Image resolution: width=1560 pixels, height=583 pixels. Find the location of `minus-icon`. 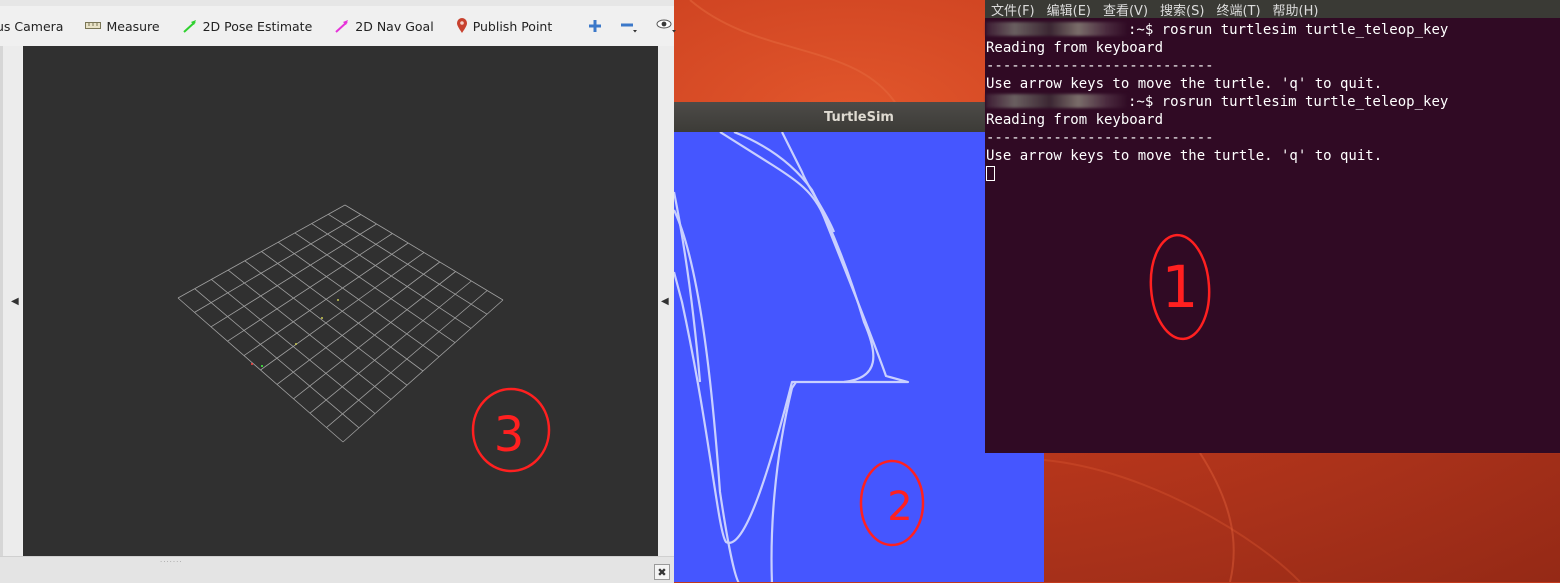

minus-icon is located at coordinates (629, 28).